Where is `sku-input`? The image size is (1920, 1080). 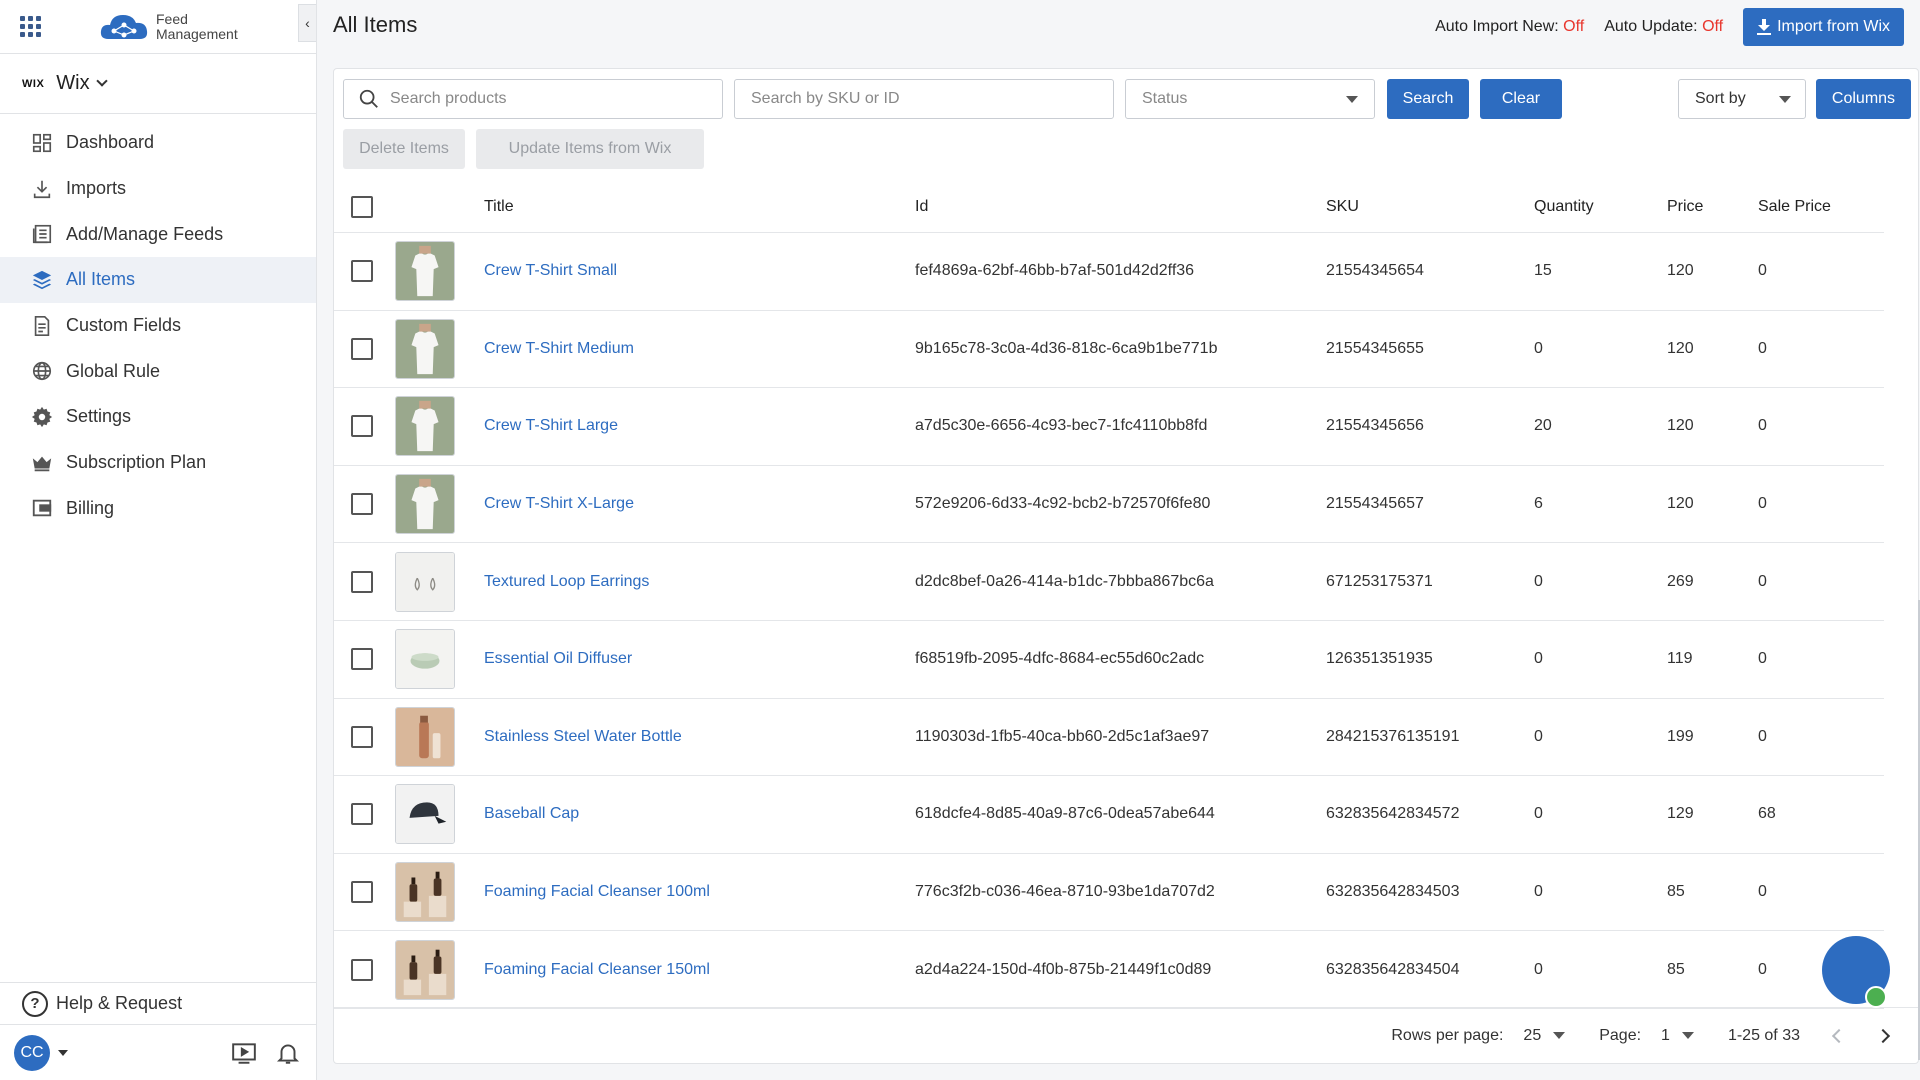
sku-input is located at coordinates (932, 99).